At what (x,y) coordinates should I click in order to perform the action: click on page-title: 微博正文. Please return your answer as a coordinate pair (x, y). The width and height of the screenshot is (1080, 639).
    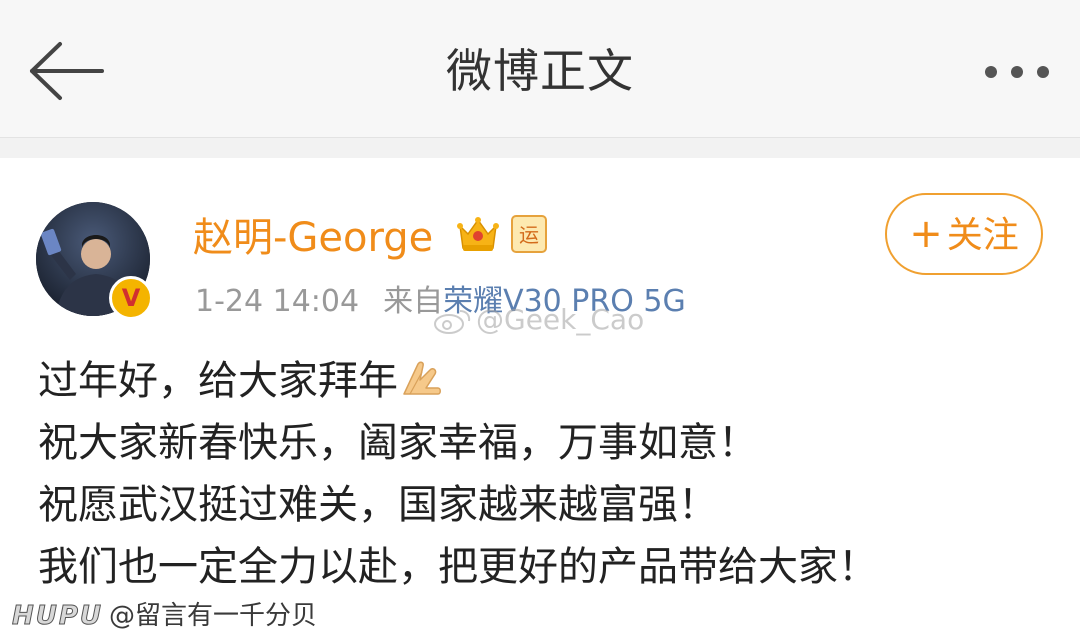
    Looking at the image, I should click on (540, 71).